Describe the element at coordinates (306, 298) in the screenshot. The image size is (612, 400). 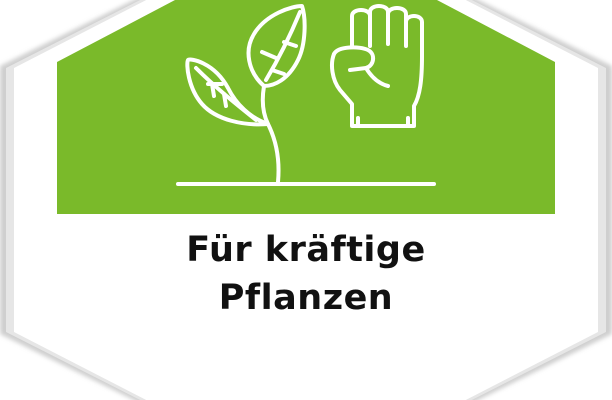
I see `caption-line-2: Pflanzen` at that location.